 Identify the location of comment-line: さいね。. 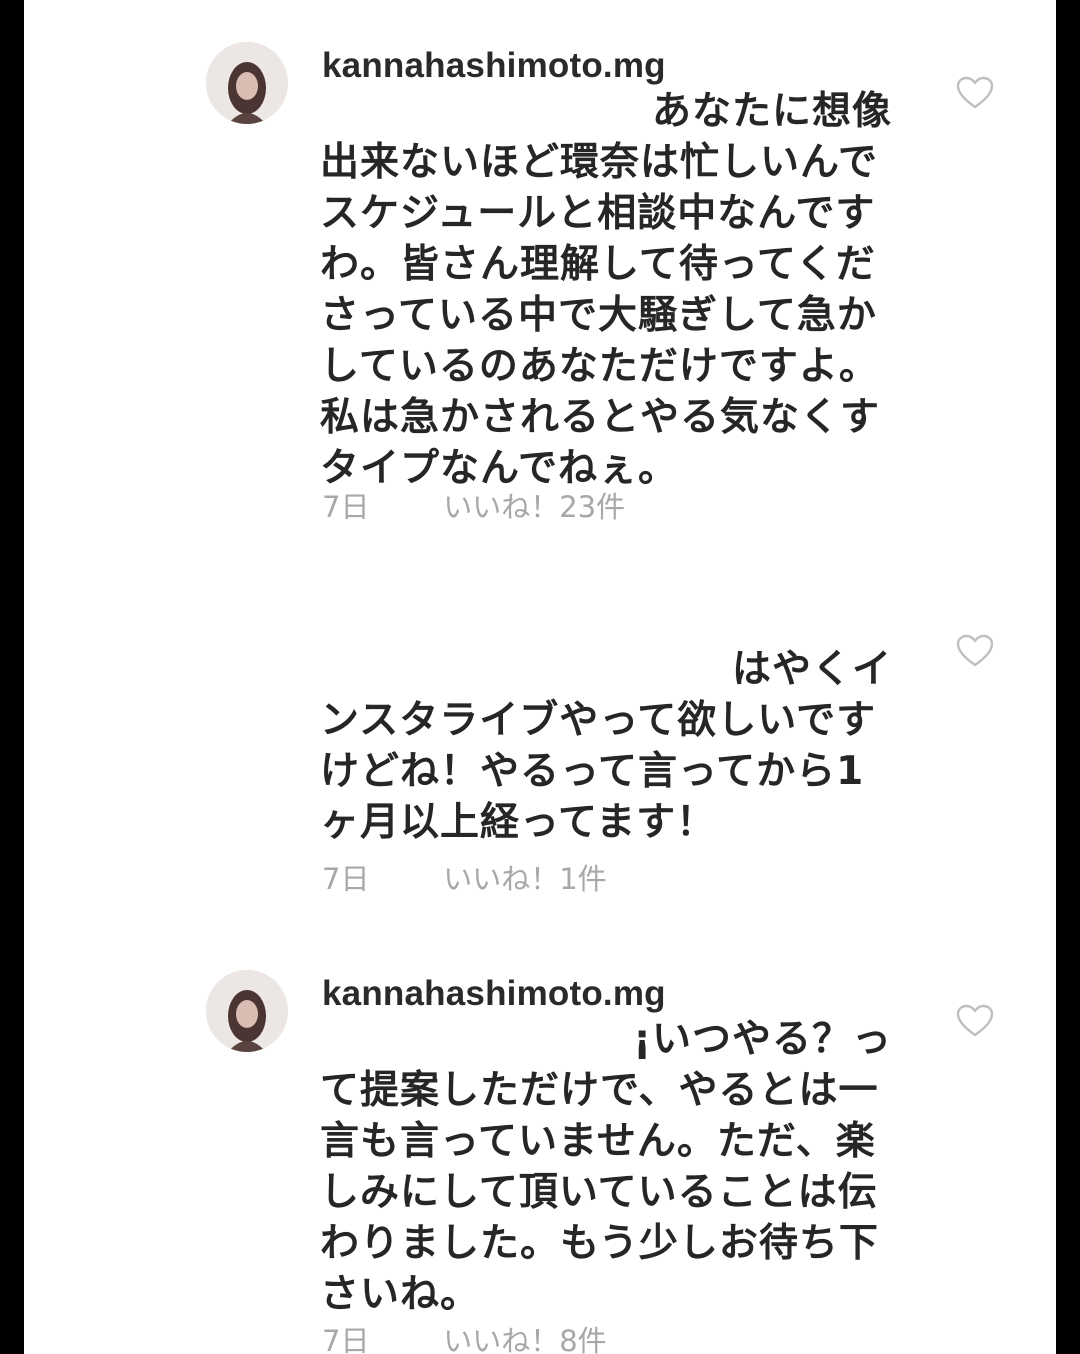
(400, 1294).